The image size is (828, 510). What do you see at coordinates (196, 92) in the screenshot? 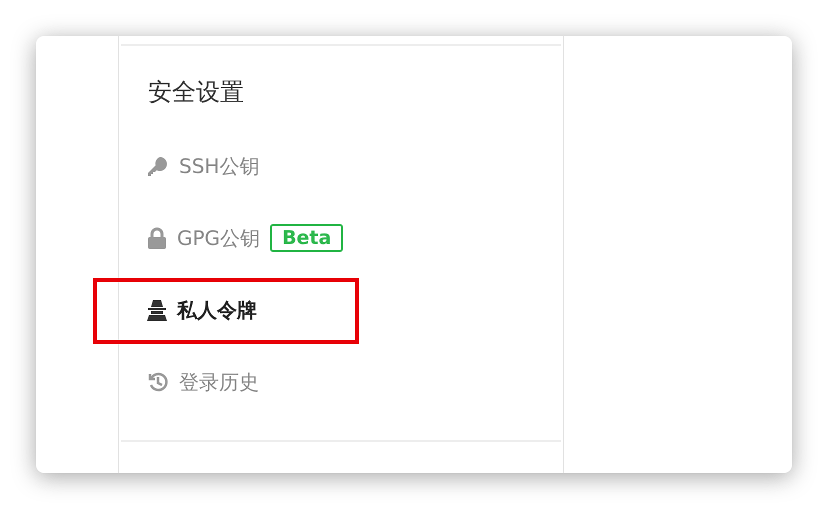
I see `section-title: 安全设置` at bounding box center [196, 92].